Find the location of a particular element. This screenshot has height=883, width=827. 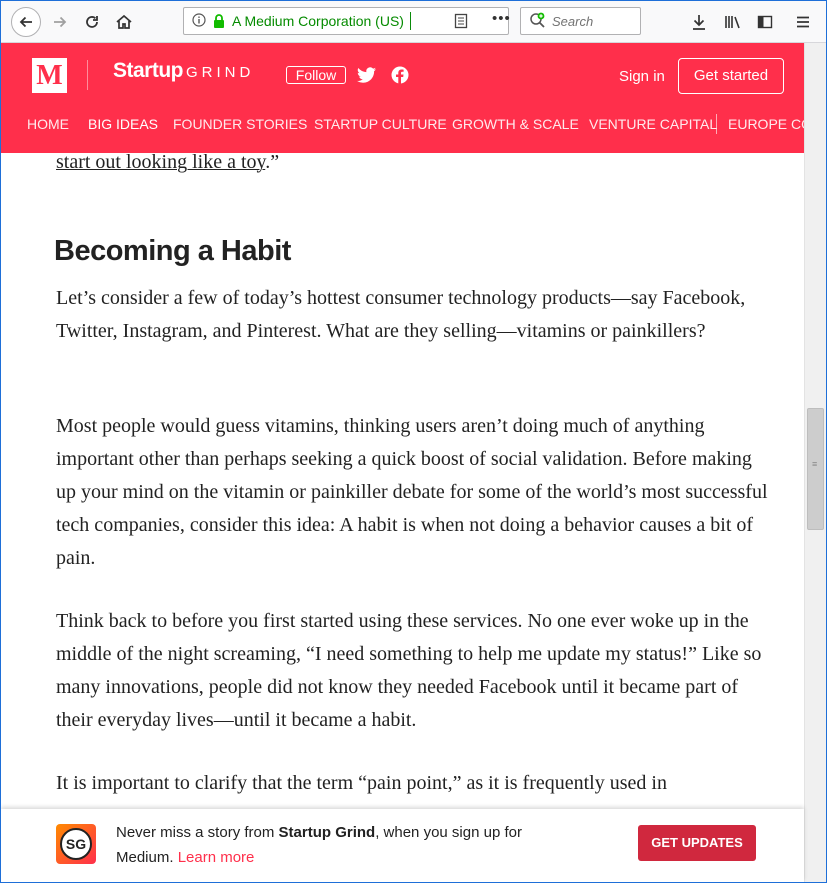

home-icon is located at coordinates (124, 21).